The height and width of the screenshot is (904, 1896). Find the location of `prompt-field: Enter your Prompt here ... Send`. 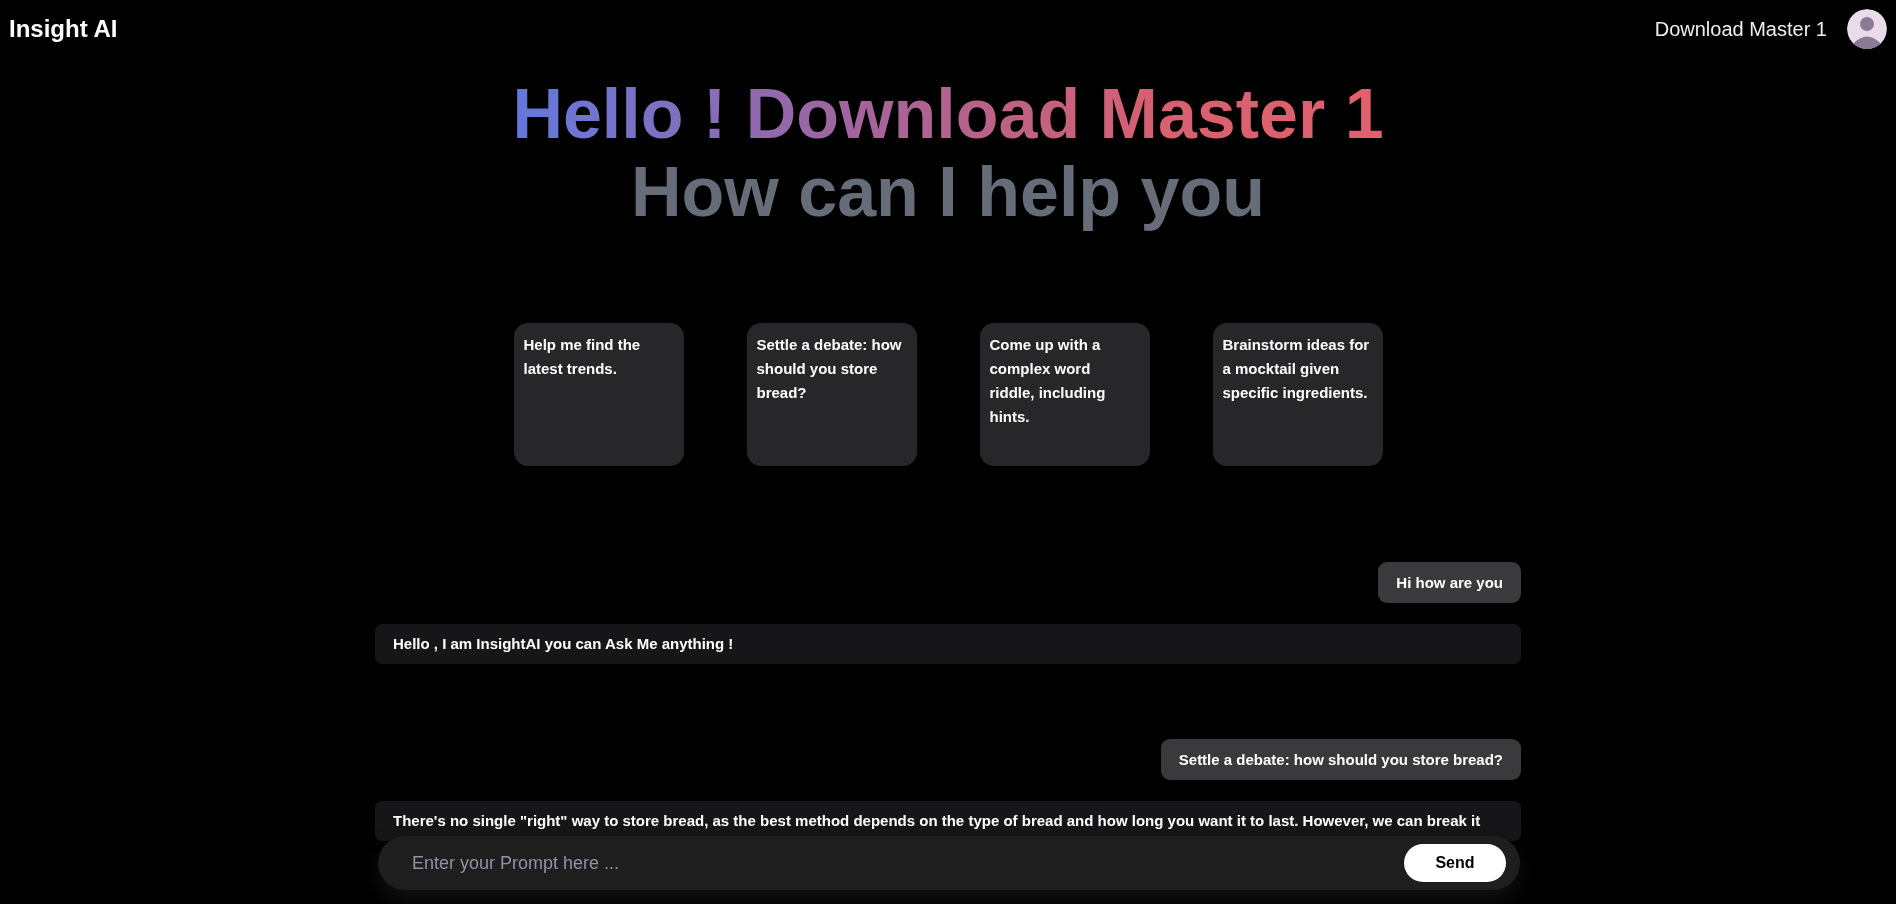

prompt-field: Enter your Prompt here ... Send is located at coordinates (949, 863).